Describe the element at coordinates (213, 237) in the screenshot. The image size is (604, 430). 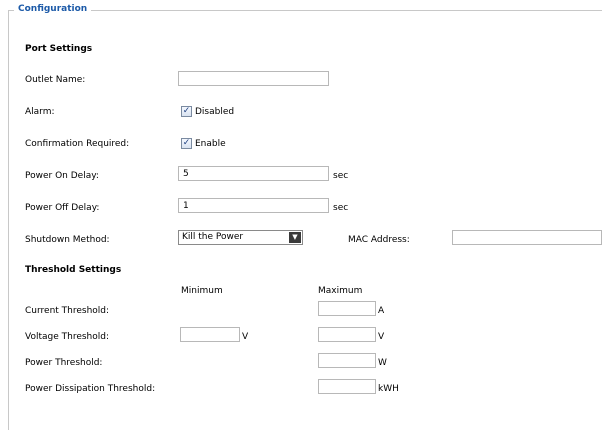
I see `shutdown-method-value: Kill the Power` at that location.